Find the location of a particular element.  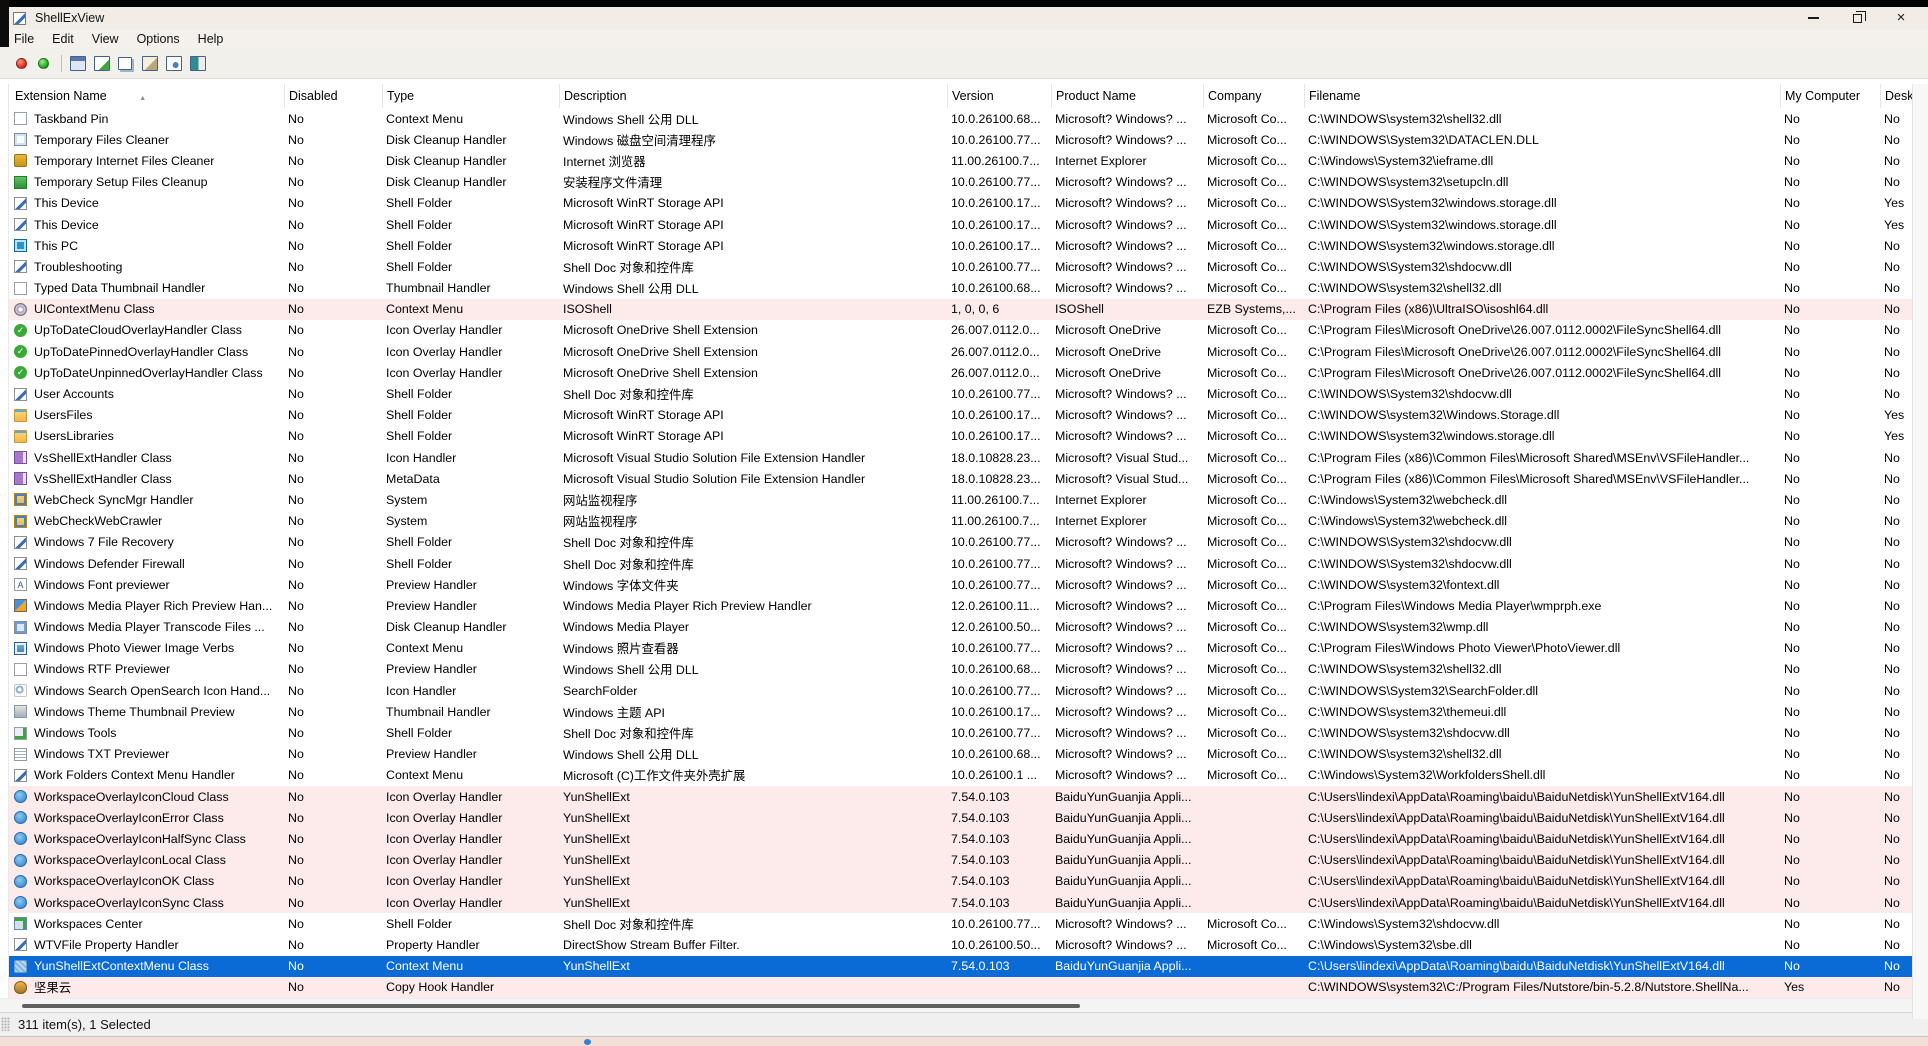

column-header-description: Description is located at coordinates (753, 96).